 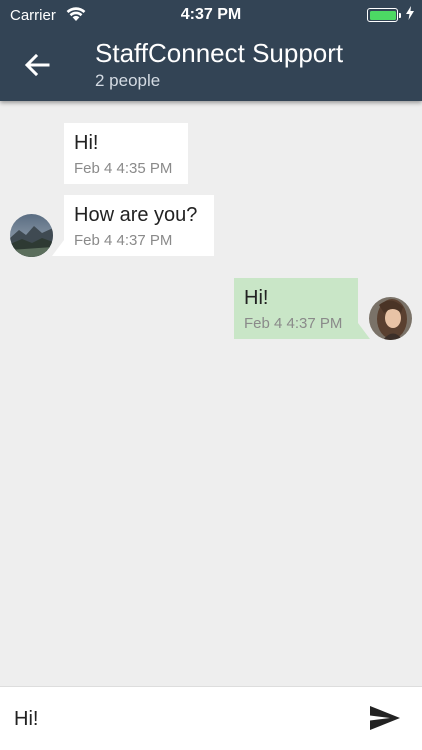 I want to click on message-bubble-incoming: Hi! Feb 4 4:35 PM, so click(x=126, y=153).